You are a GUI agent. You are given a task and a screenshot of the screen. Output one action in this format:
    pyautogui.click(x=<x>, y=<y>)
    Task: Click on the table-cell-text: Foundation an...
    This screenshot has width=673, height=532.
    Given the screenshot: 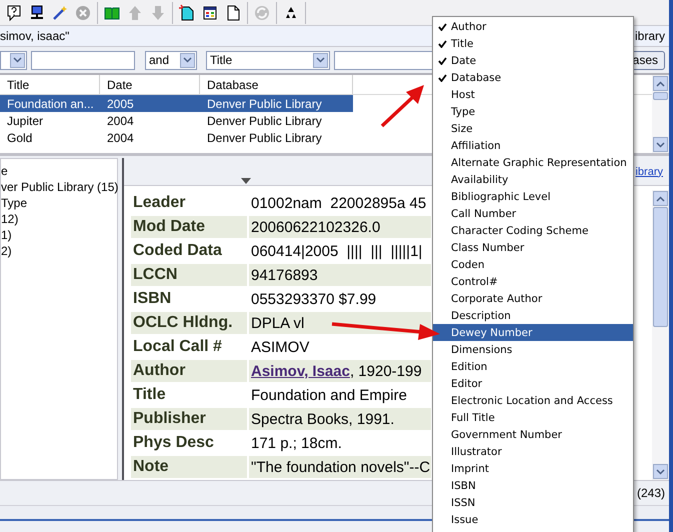 What is the action you would take?
    pyautogui.click(x=50, y=104)
    